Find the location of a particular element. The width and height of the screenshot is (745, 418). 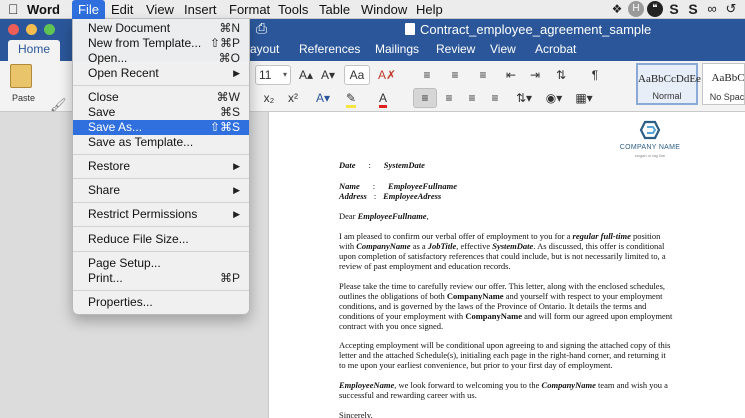

highlight-button: ✎ is located at coordinates (351, 98).